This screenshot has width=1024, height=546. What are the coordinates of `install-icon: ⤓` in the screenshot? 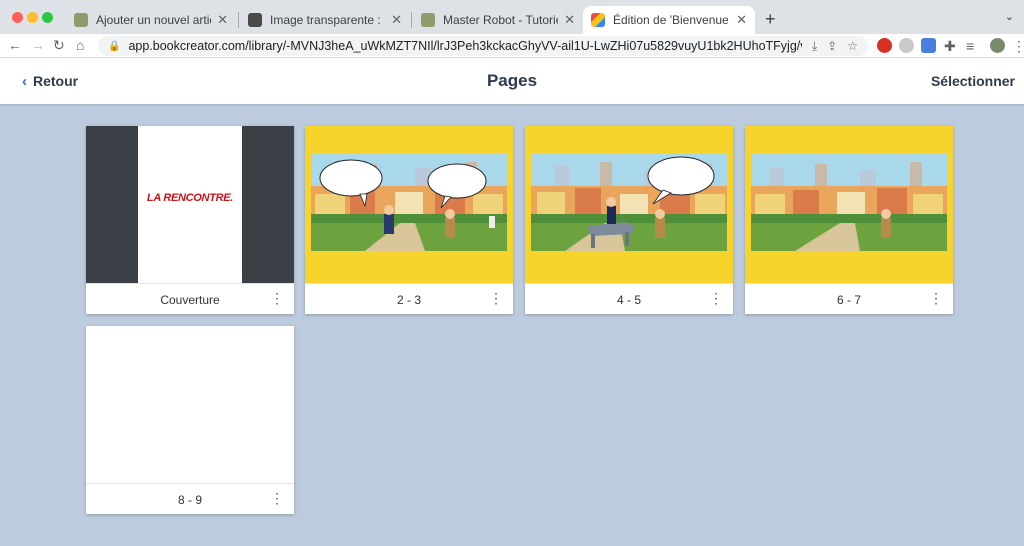 It's located at (814, 46).